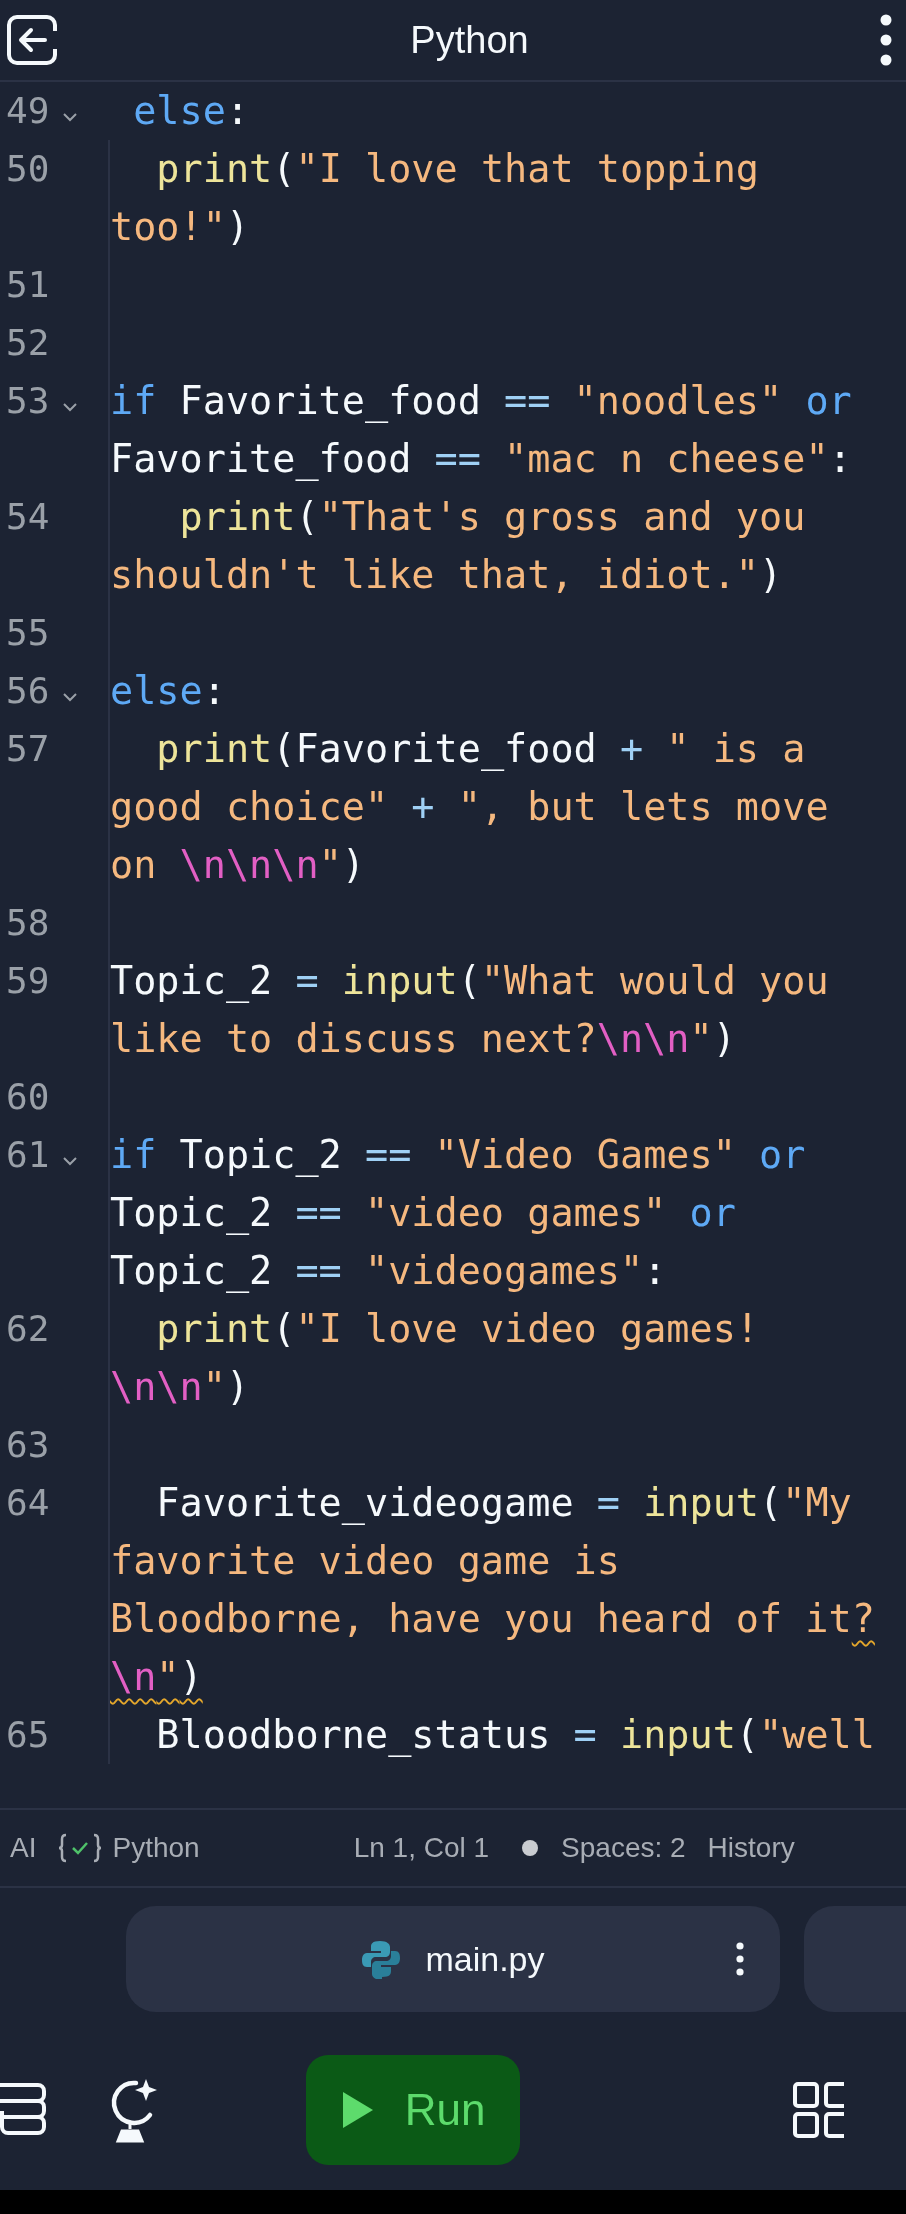  Describe the element at coordinates (499, 1358) in the screenshot. I see `code-line: print("I love video games! \n\n")` at that location.